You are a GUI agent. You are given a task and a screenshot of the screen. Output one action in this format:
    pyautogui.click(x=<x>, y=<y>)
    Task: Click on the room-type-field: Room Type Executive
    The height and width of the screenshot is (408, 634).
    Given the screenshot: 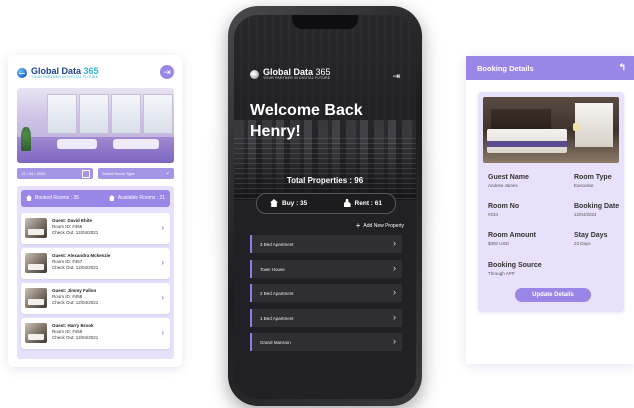 What is the action you would take?
    pyautogui.click(x=593, y=181)
    